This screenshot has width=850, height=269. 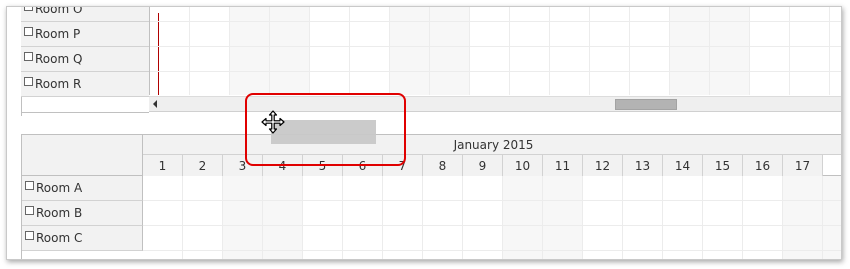 I want to click on day-header-cell: 2, so click(x=203, y=165).